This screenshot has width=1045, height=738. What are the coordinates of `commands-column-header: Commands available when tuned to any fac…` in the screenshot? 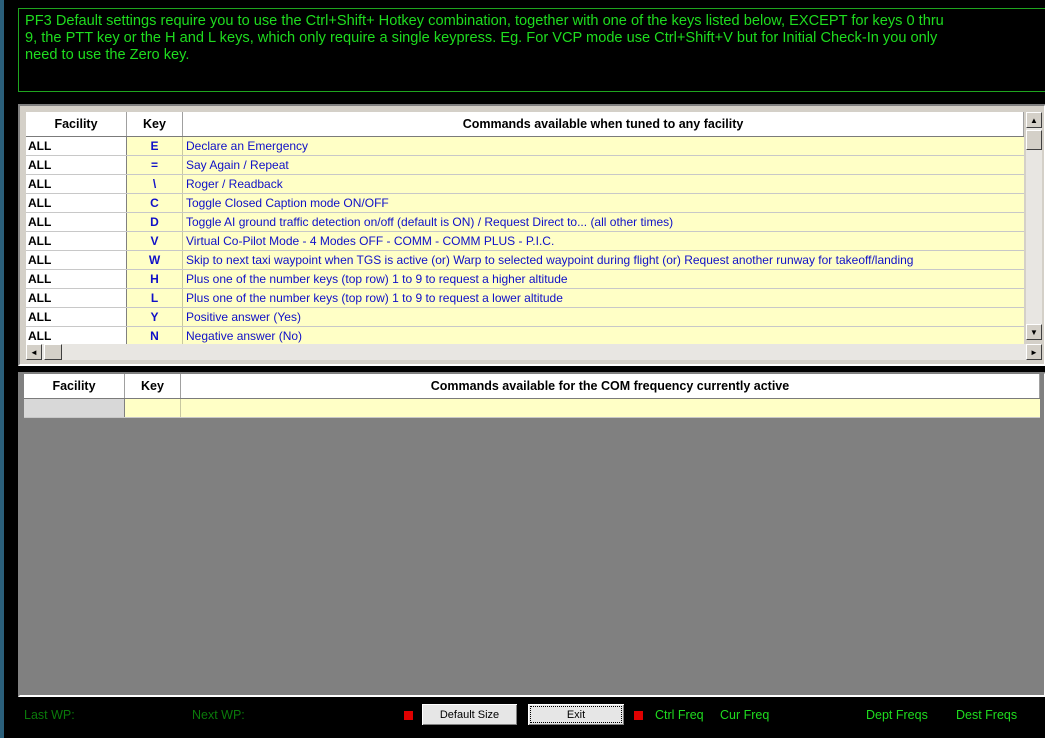 It's located at (603, 124).